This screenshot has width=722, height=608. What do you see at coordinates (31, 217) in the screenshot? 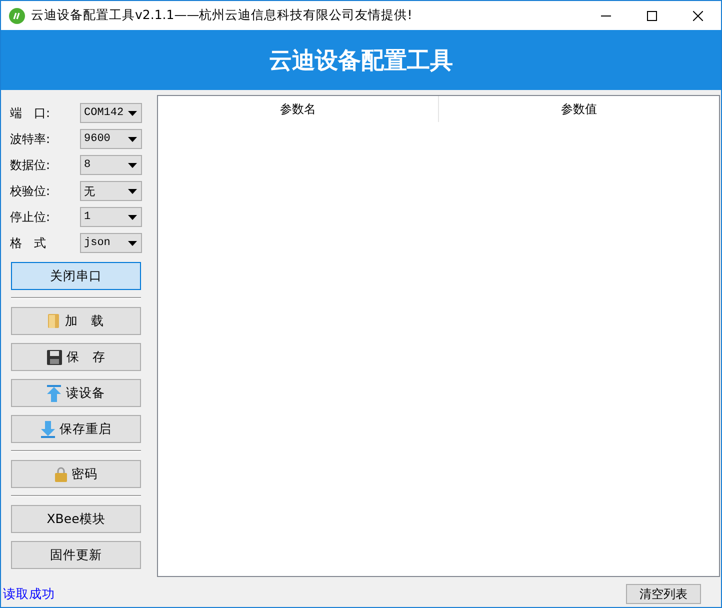
I see `setting-label: 停止位:` at bounding box center [31, 217].